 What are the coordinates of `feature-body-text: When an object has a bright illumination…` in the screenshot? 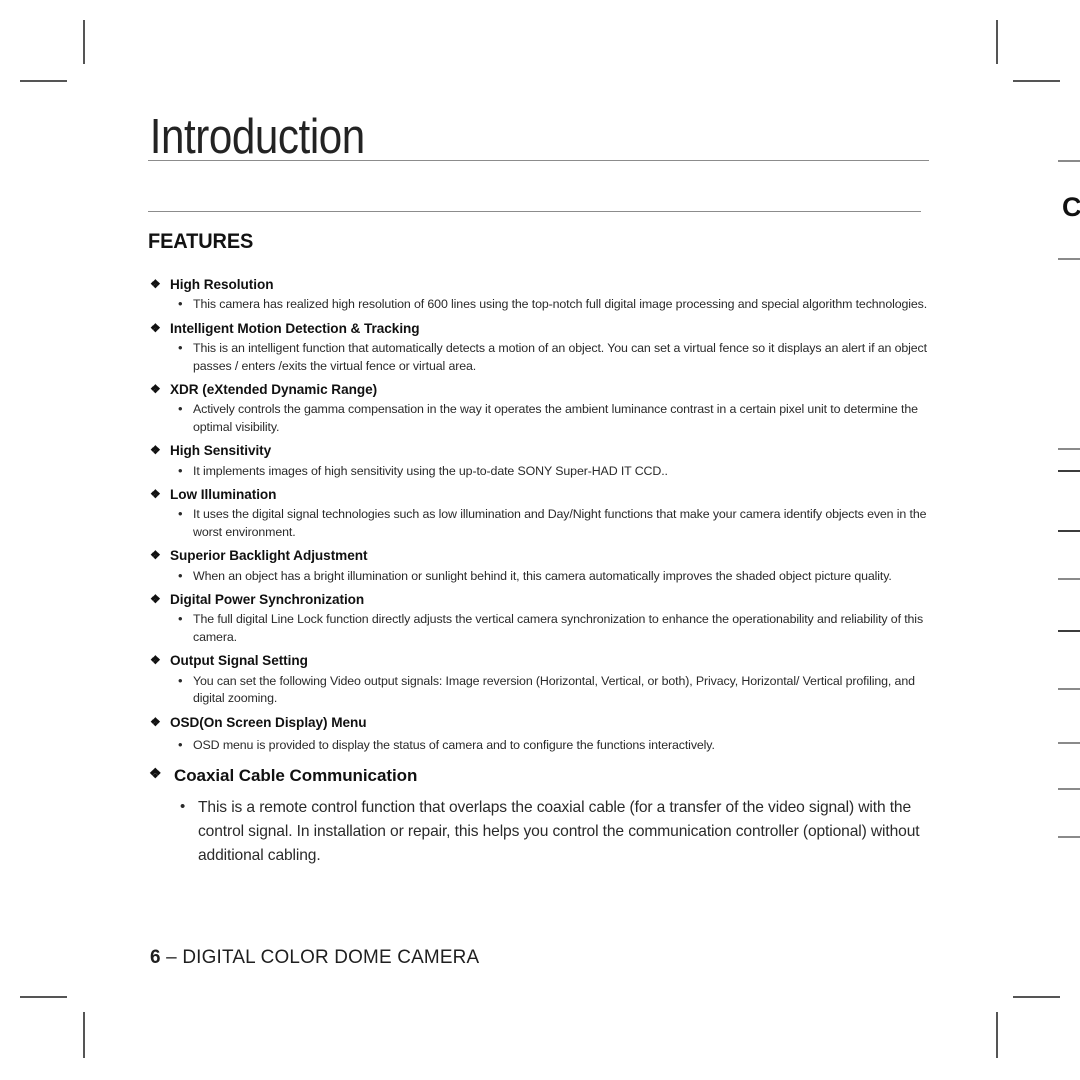 It's located at (542, 575).